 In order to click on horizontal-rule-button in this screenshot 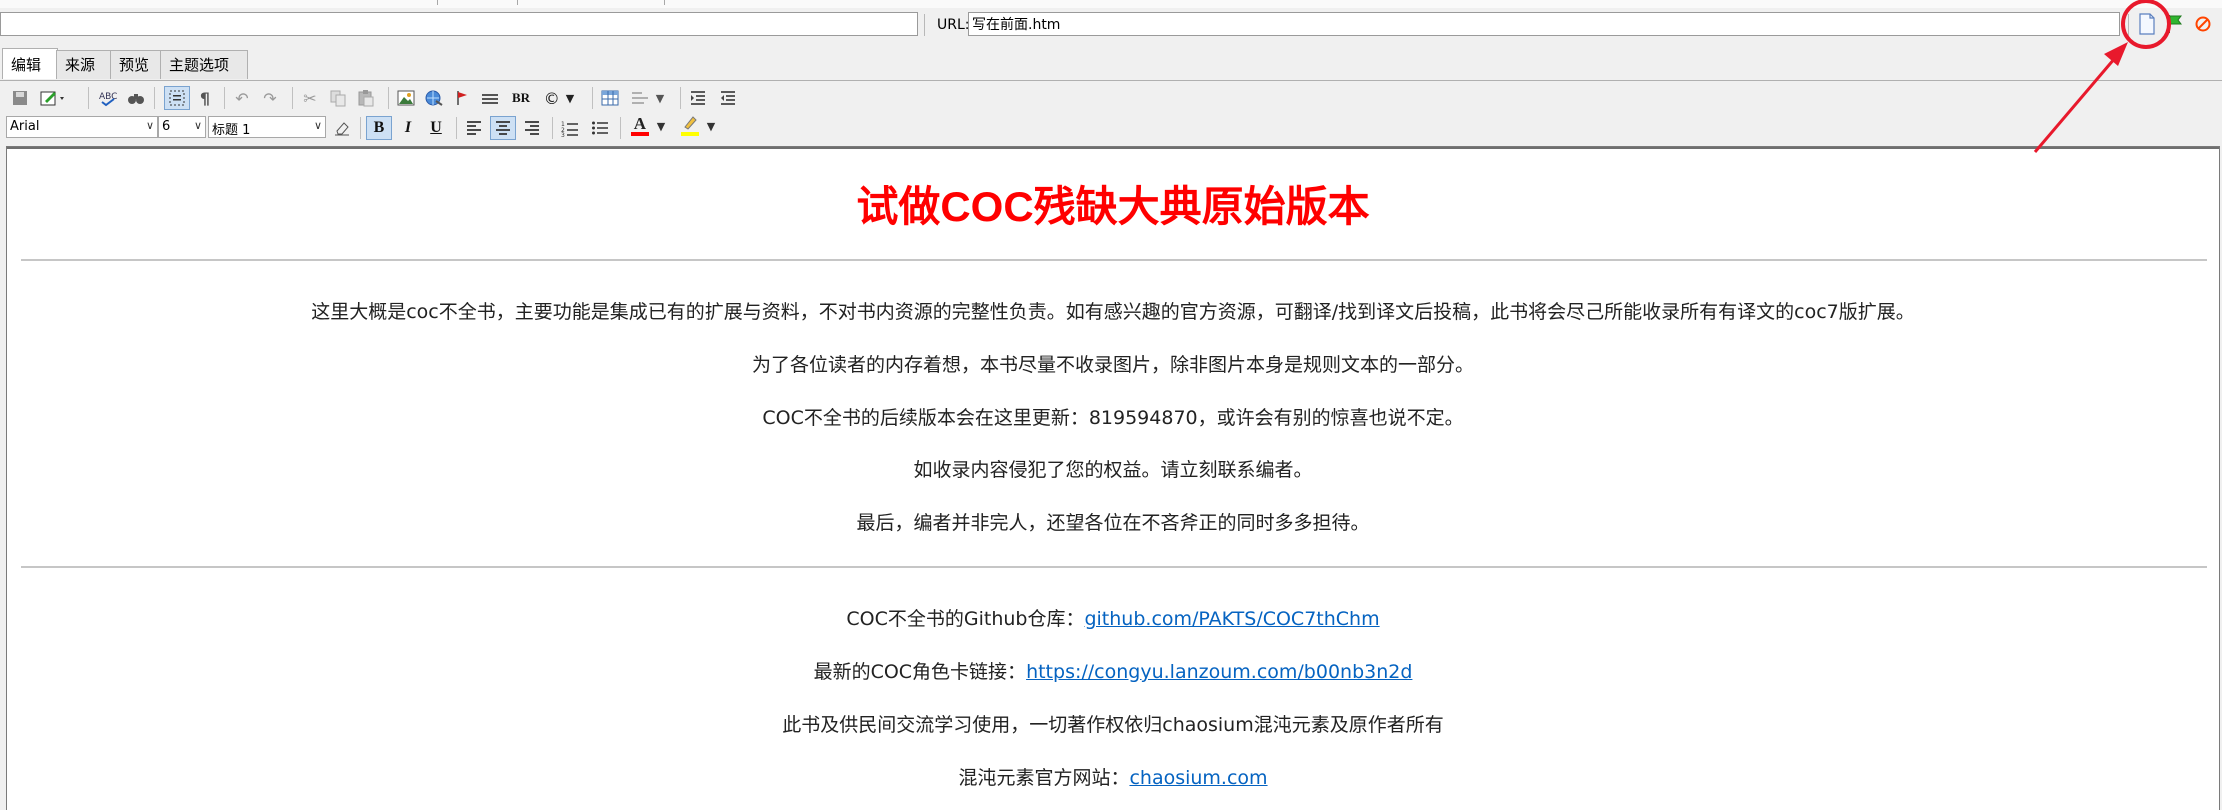, I will do `click(490, 98)`.